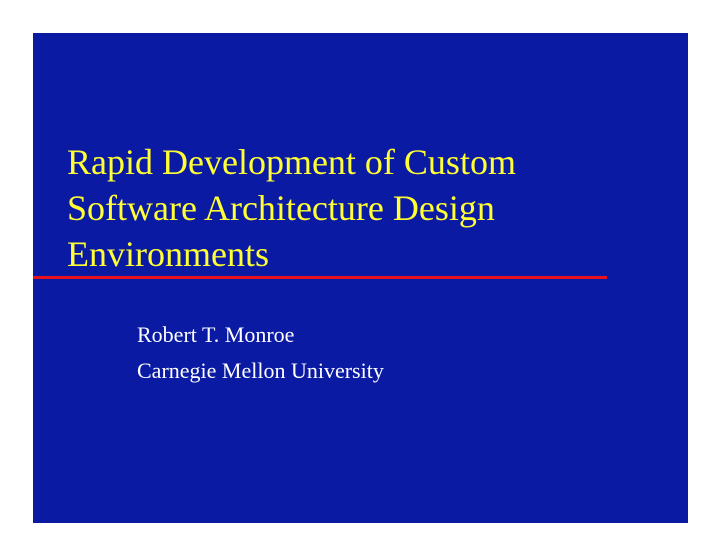 The width and height of the screenshot is (720, 557). I want to click on title-line-3: Environments, so click(168, 254).